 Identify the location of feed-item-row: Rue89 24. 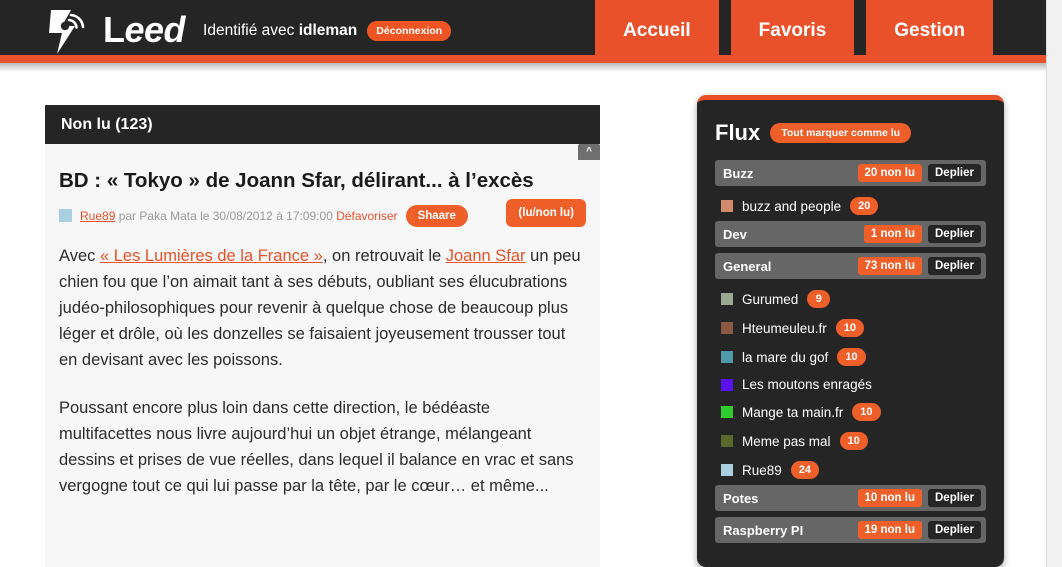
(850, 470).